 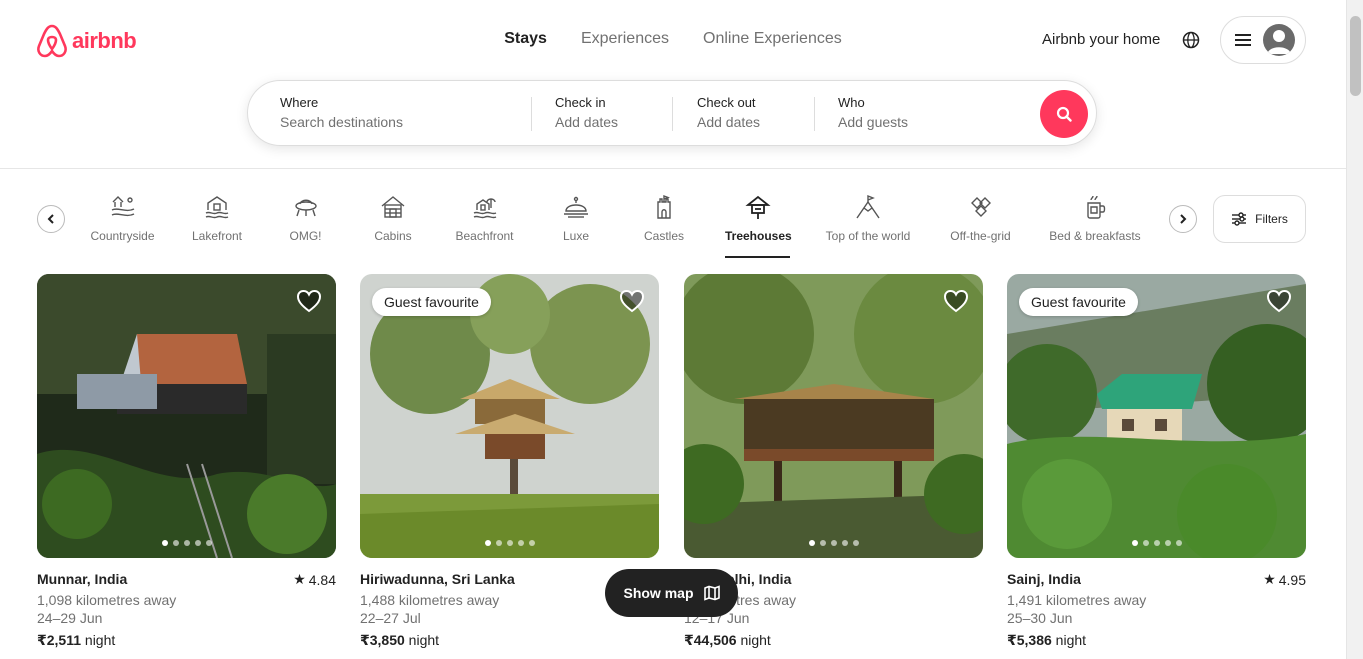 What do you see at coordinates (658, 593) in the screenshot?
I see `show-map-label: Show map` at bounding box center [658, 593].